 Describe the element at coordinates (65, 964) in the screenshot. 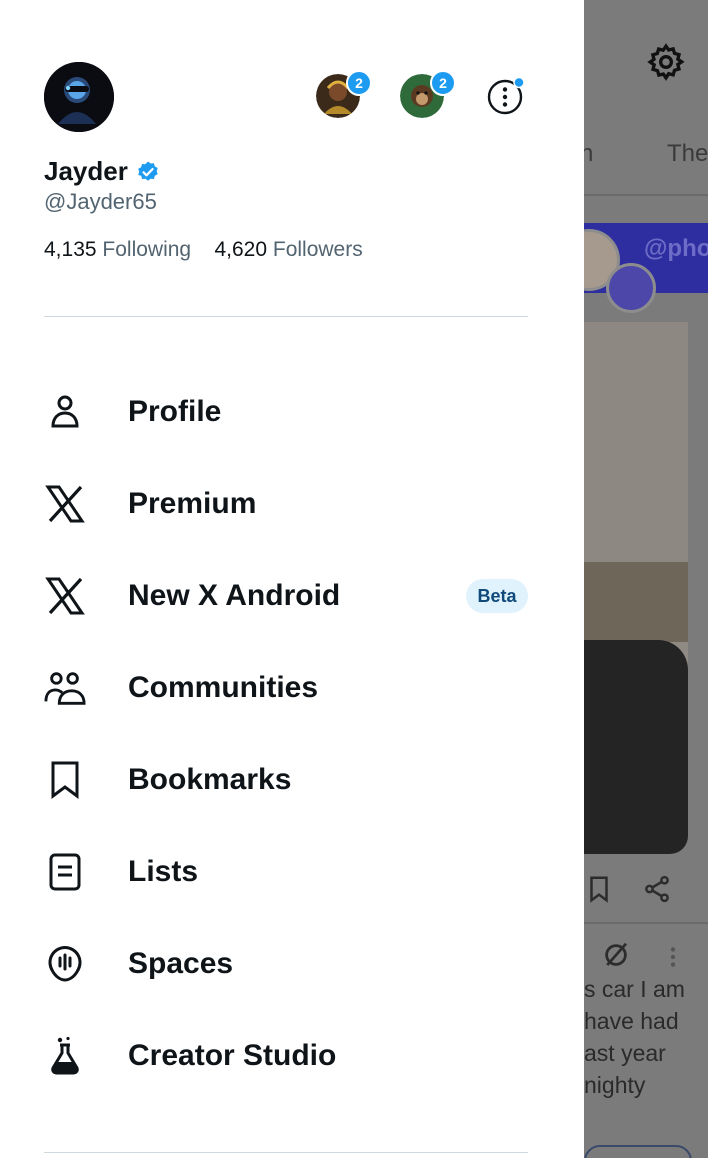

I see `spaces-icon` at that location.